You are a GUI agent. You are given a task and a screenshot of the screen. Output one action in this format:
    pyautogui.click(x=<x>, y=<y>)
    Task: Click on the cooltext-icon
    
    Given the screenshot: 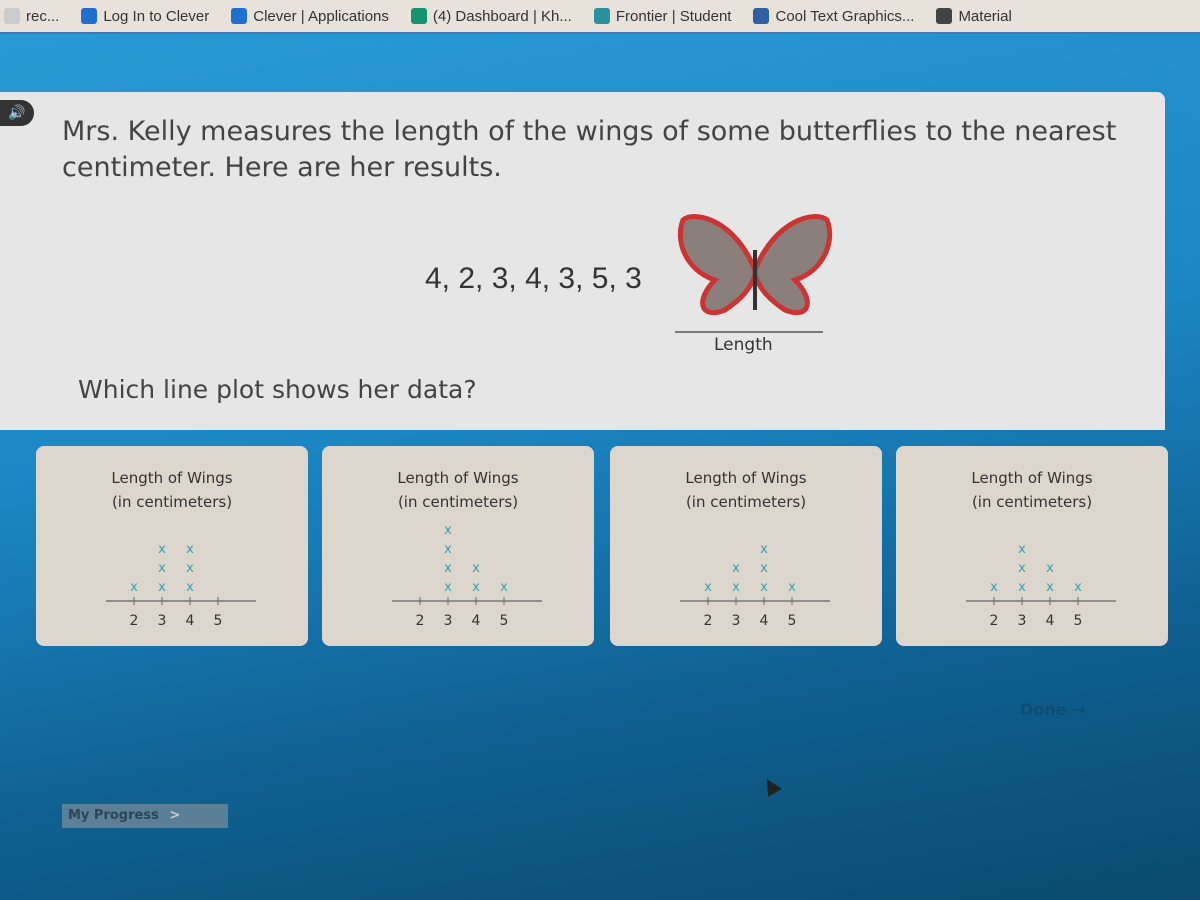 What is the action you would take?
    pyautogui.click(x=761, y=16)
    